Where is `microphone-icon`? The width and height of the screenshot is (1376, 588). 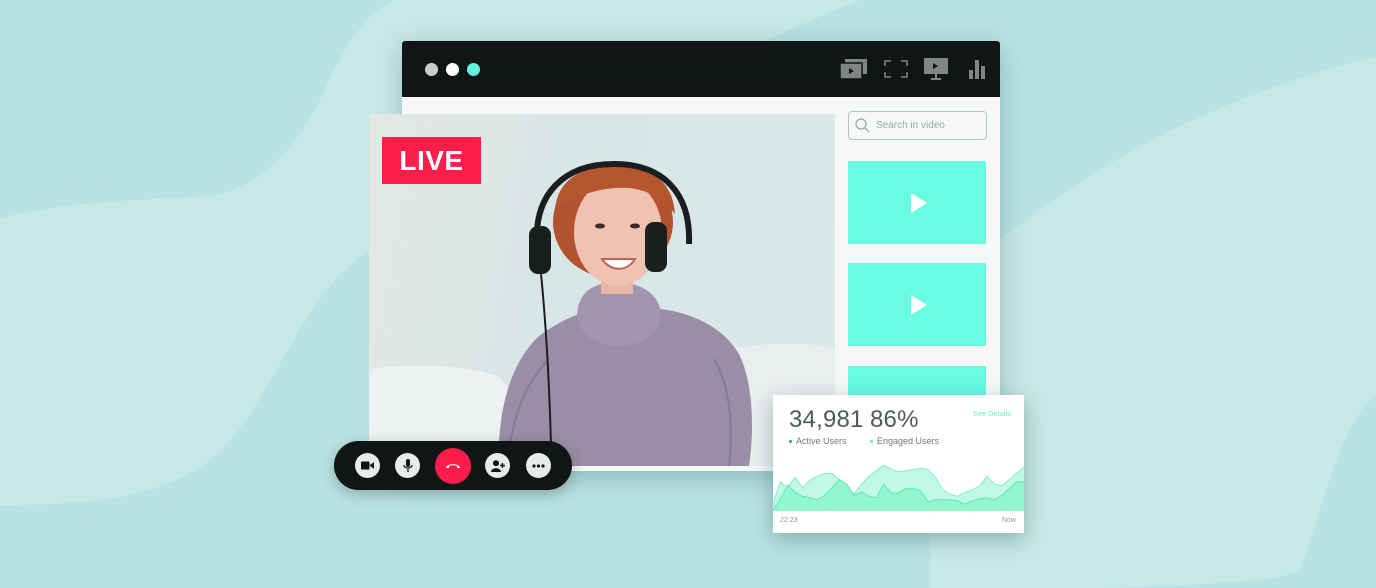
microphone-icon is located at coordinates (407, 465).